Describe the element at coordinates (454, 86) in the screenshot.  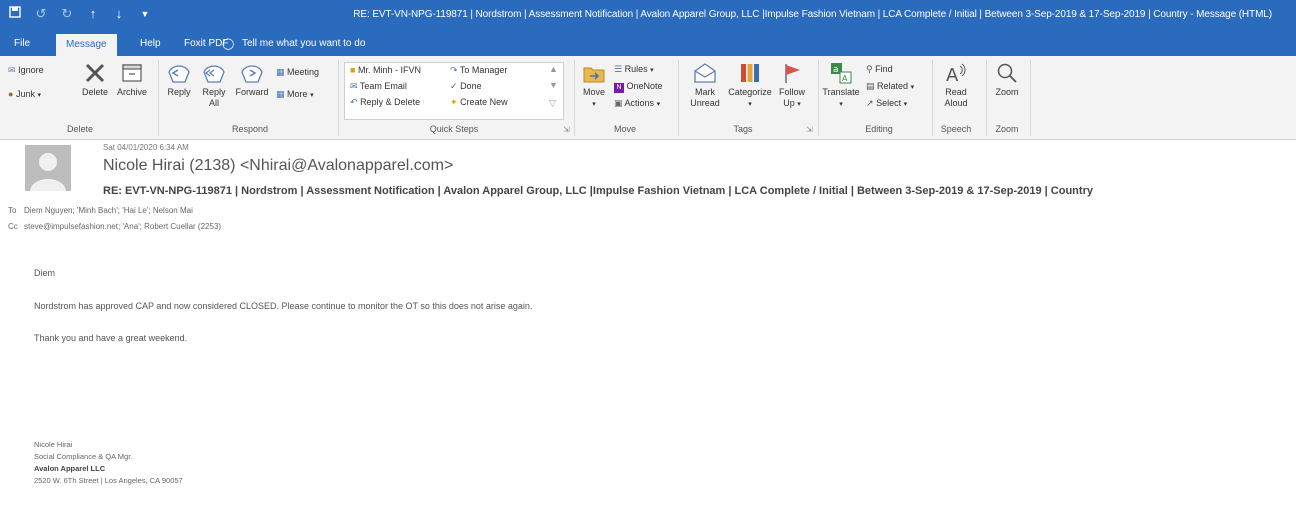
I see `checkmark-icon: ✓` at that location.